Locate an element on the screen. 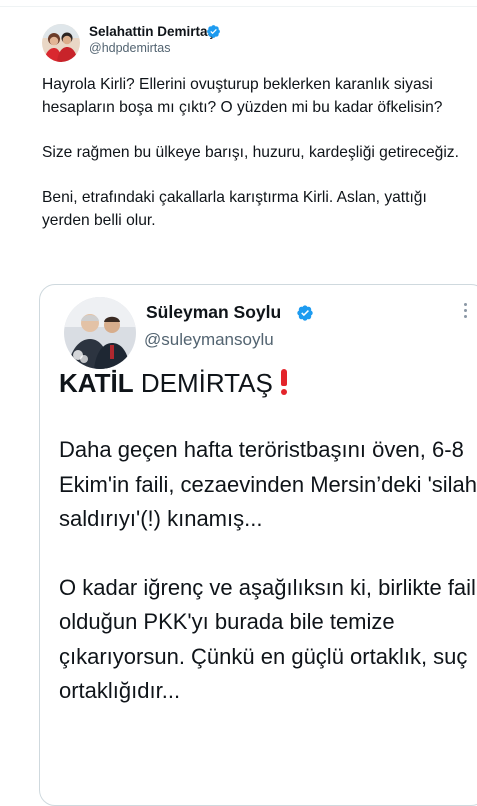 Image resolution: width=477 pixels, height=806 pixels. author-avatar is located at coordinates (61, 43).